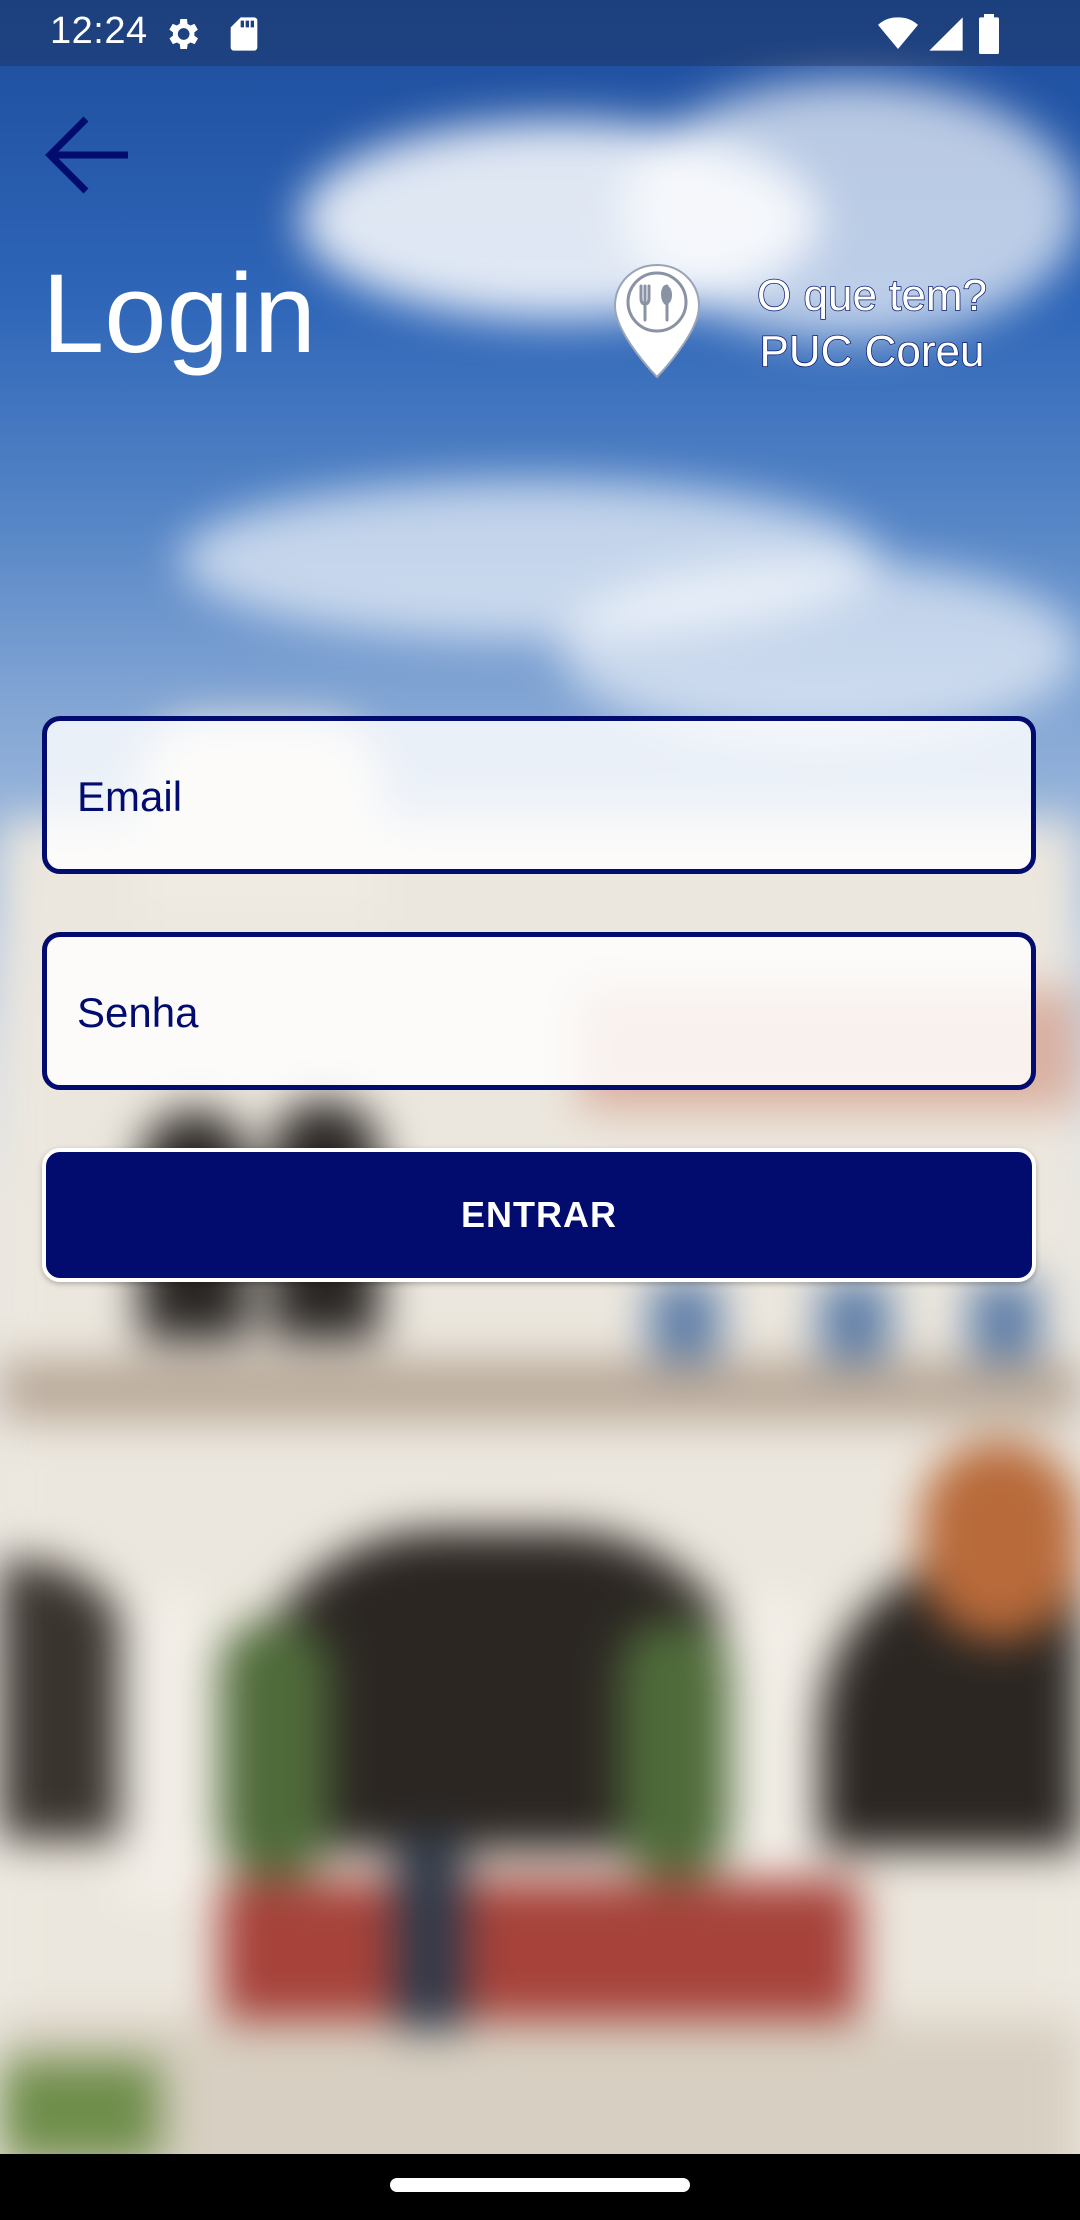  I want to click on arrow-back-icon, so click(86, 155).